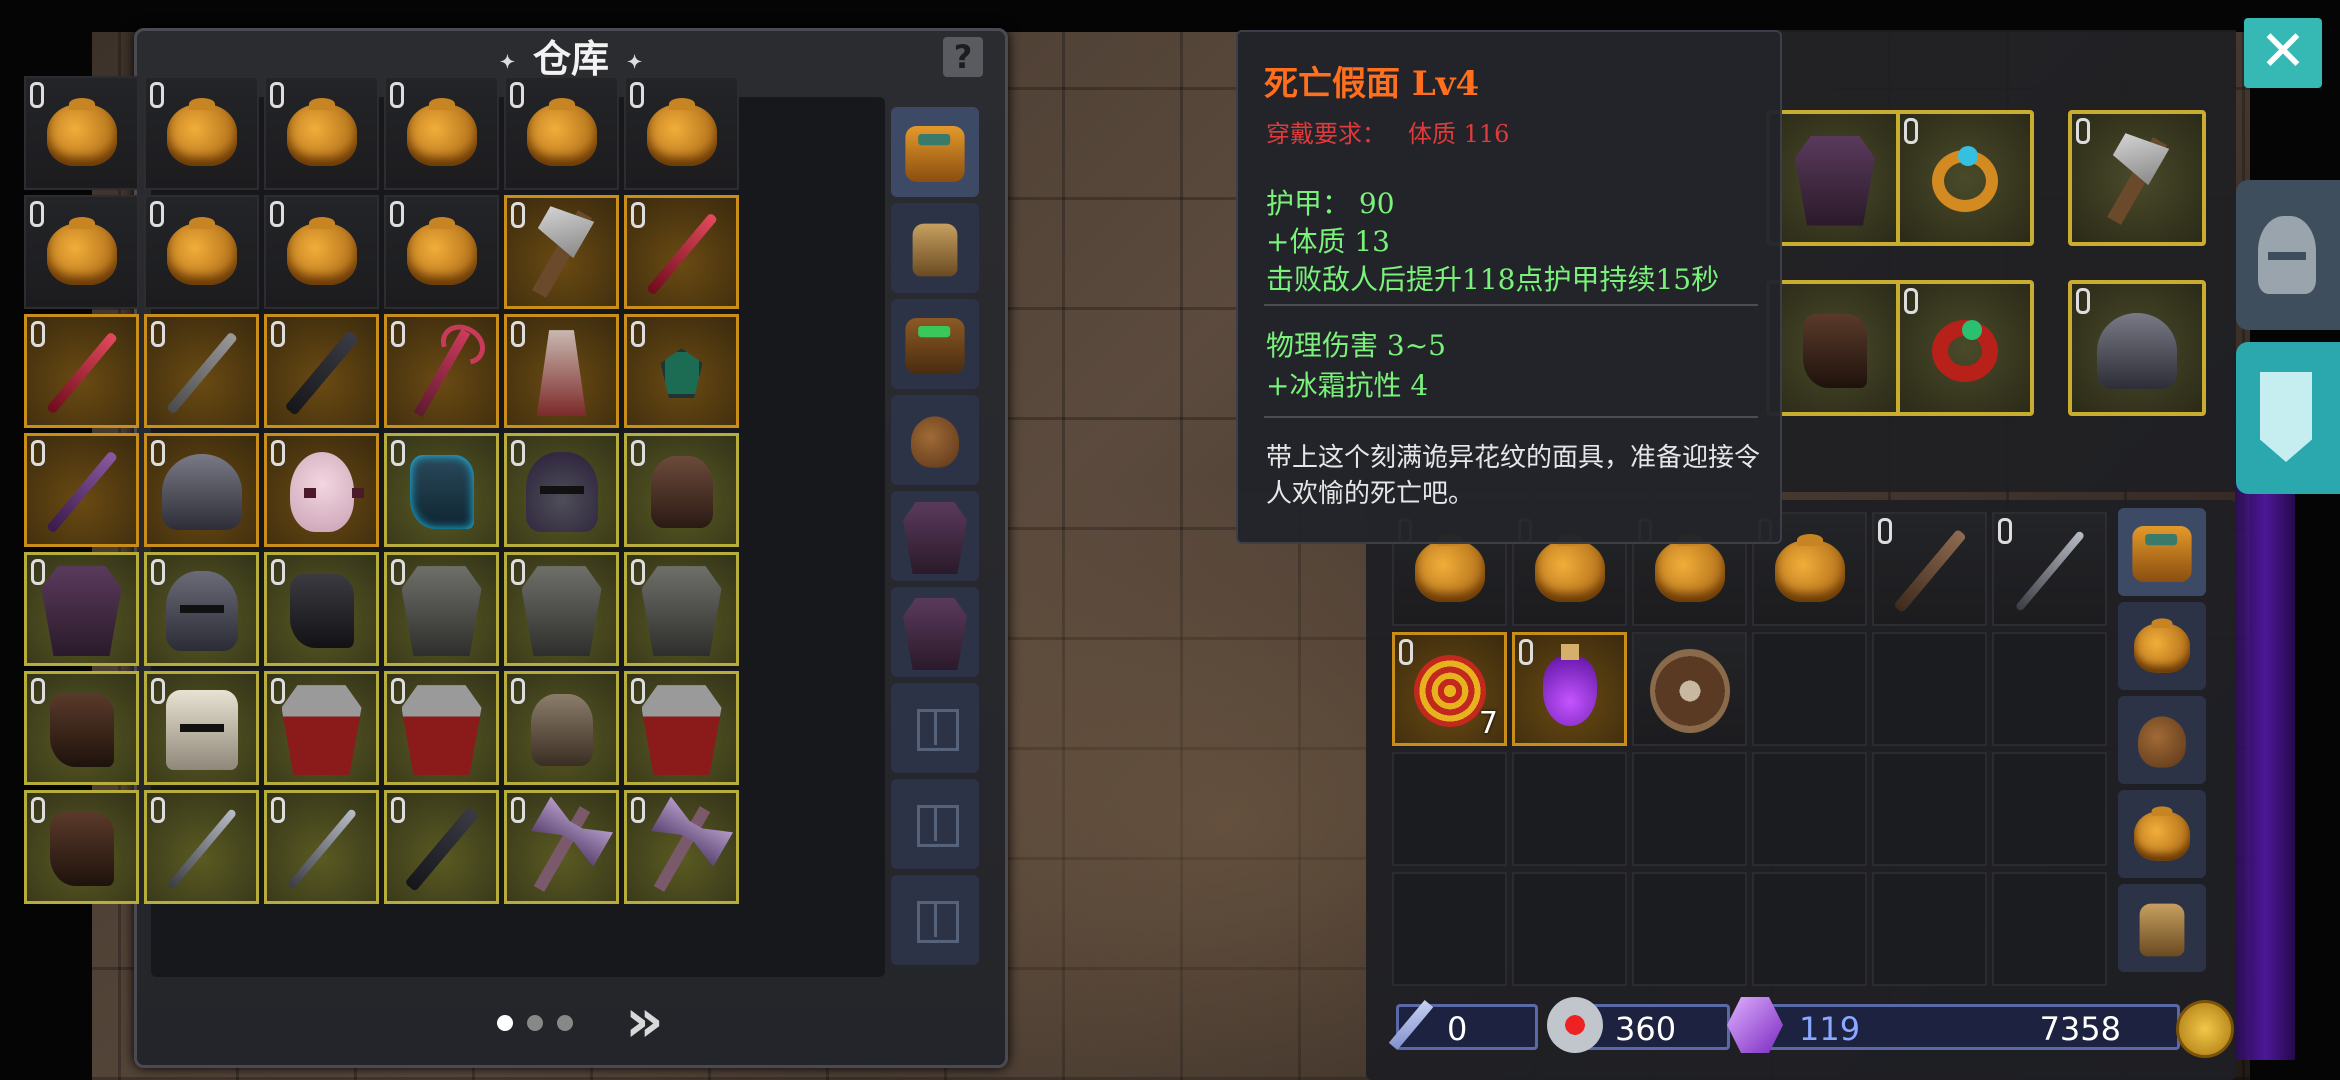 Image resolution: width=2340 pixels, height=1080 pixels. Describe the element at coordinates (1449, 689) in the screenshot. I see `inventory-slot: 7` at that location.